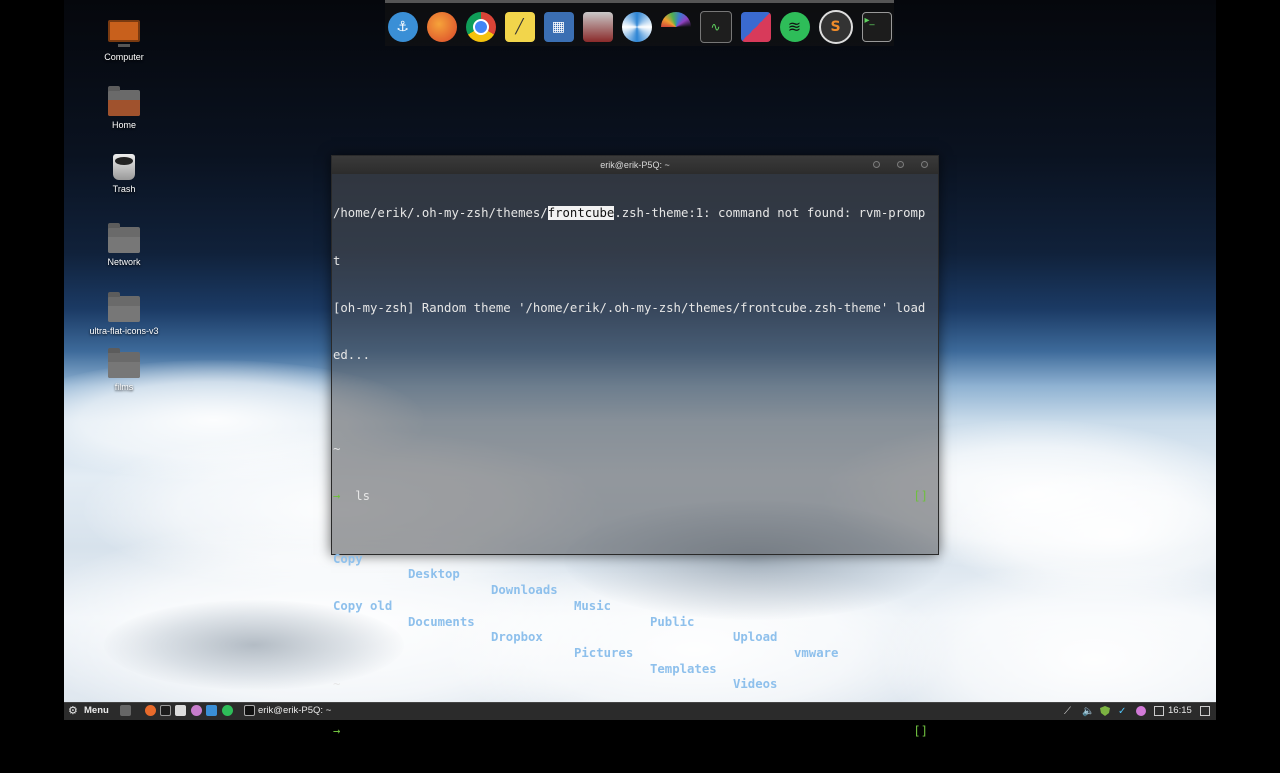  What do you see at coordinates (480, 26) in the screenshot?
I see `chrome-icon` at bounding box center [480, 26].